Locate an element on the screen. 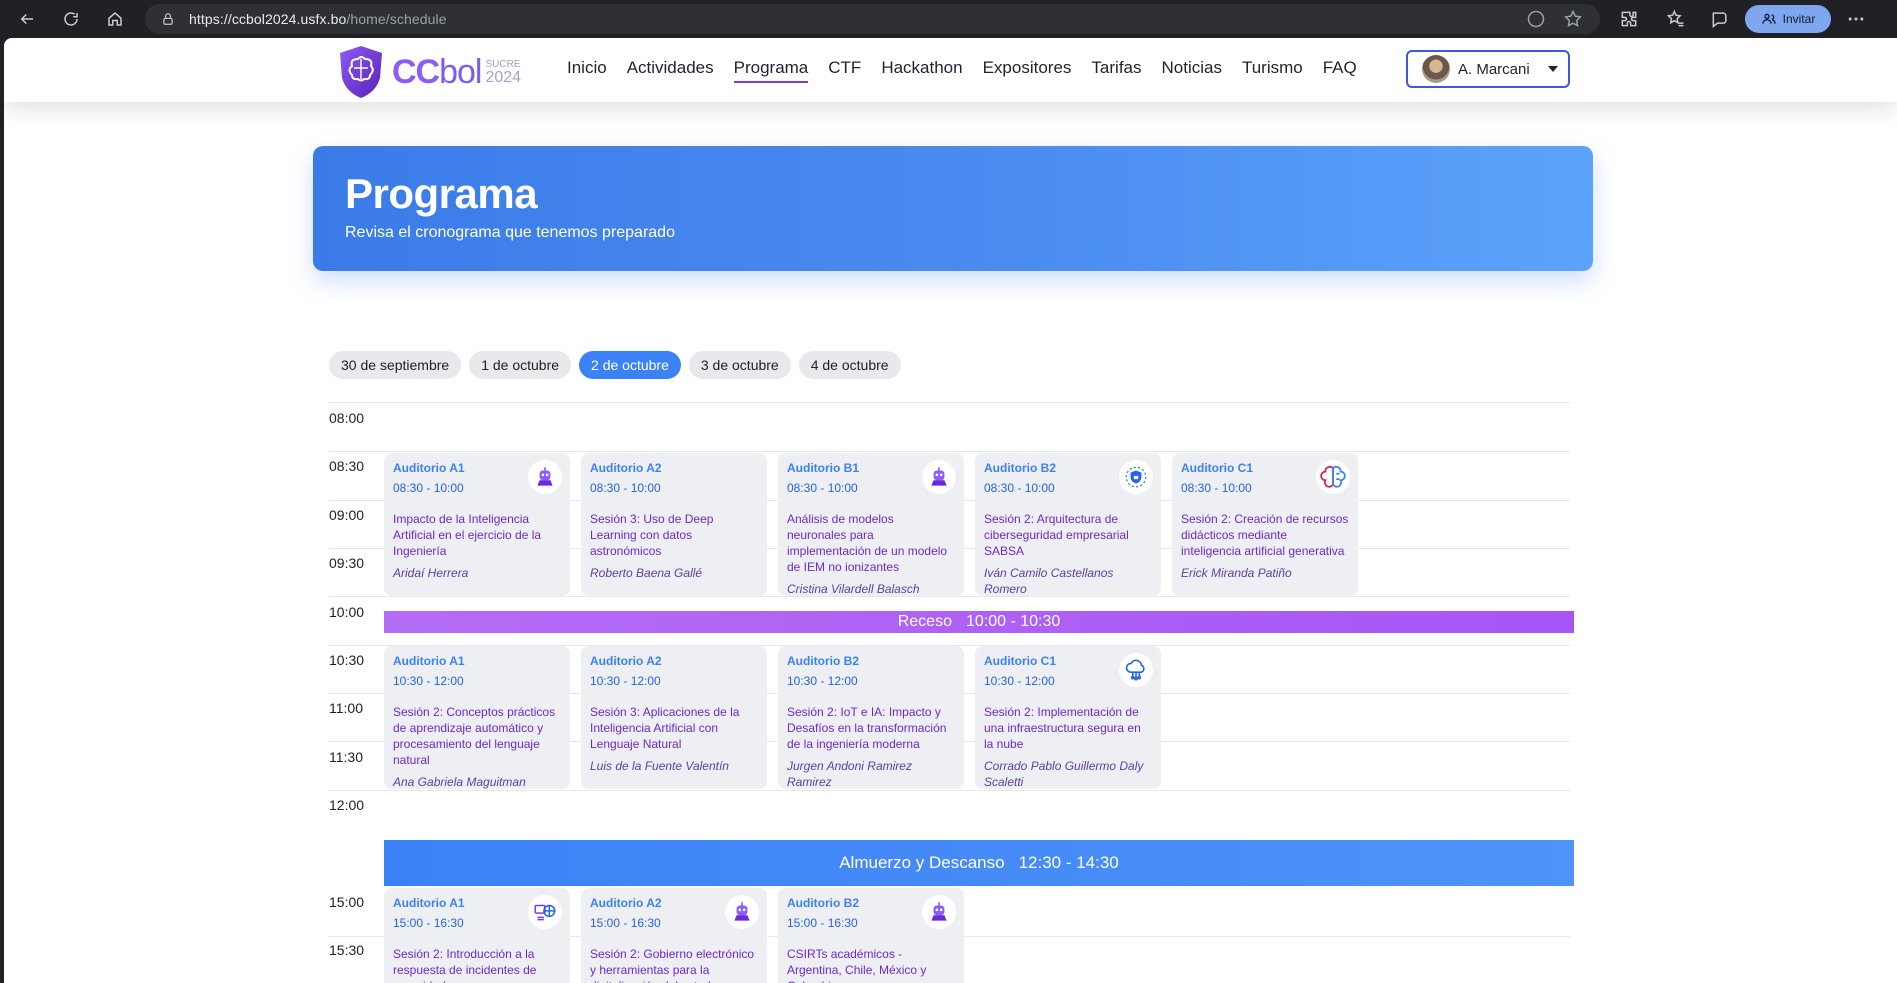  nav-faq: FAQ is located at coordinates (1340, 70).